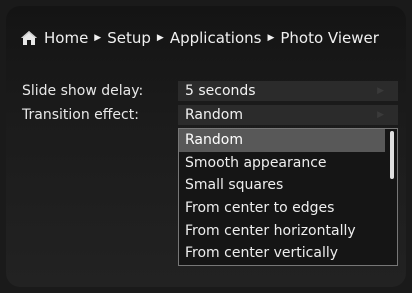 This screenshot has height=293, width=412. What do you see at coordinates (282, 140) in the screenshot?
I see `dropdown-option: Random` at bounding box center [282, 140].